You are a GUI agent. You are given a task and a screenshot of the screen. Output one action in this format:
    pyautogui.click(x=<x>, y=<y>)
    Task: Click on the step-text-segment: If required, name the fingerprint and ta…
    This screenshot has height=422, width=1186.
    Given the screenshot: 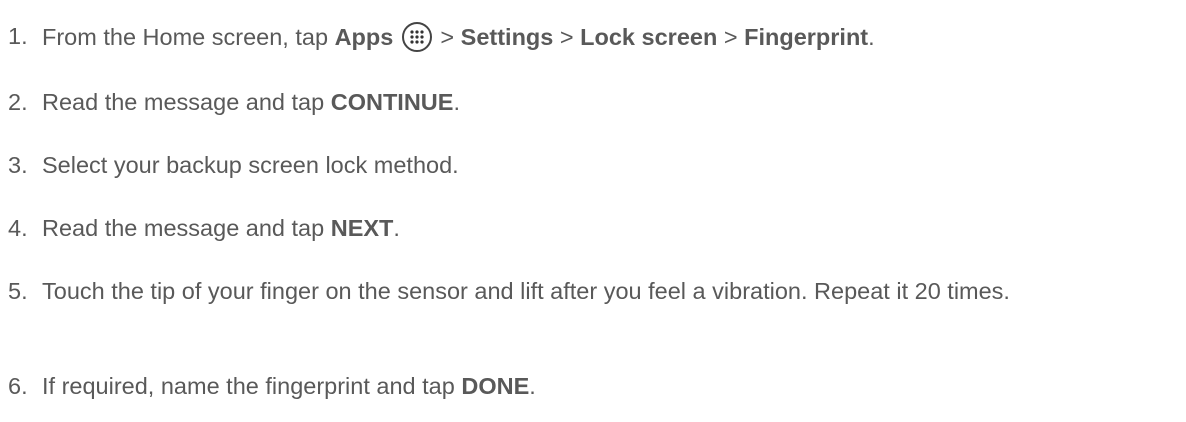 What is the action you would take?
    pyautogui.click(x=252, y=386)
    